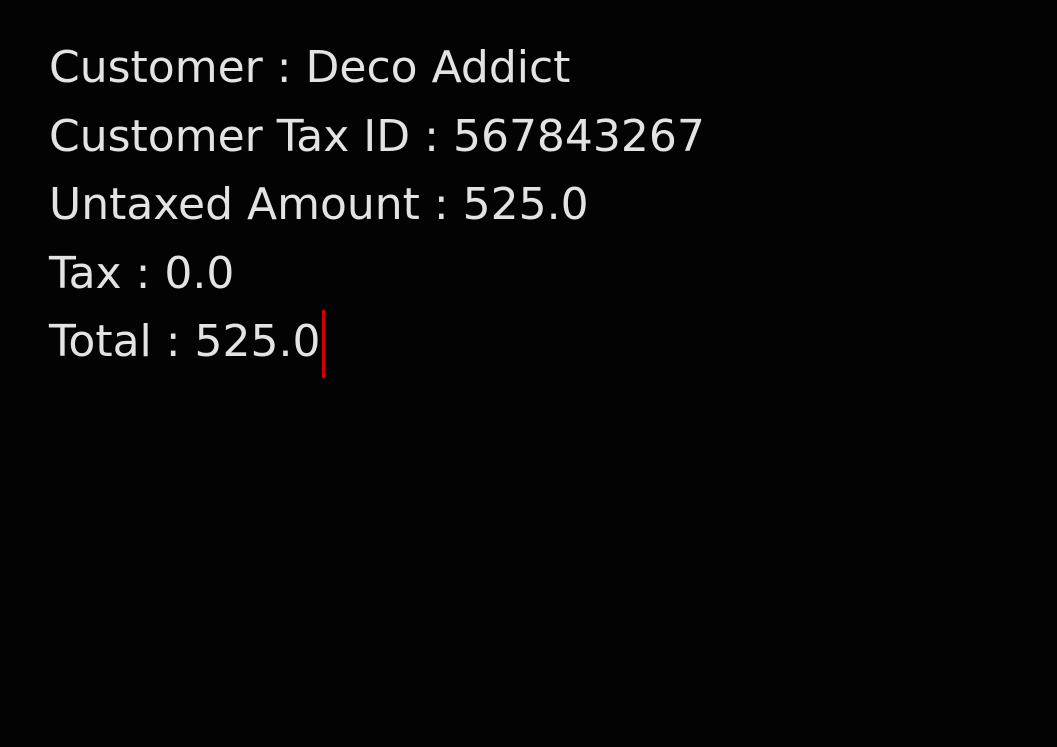 This screenshot has width=1057, height=747. Describe the element at coordinates (553, 274) in the screenshot. I see `text-line-tax: Tax : 0.0` at that location.